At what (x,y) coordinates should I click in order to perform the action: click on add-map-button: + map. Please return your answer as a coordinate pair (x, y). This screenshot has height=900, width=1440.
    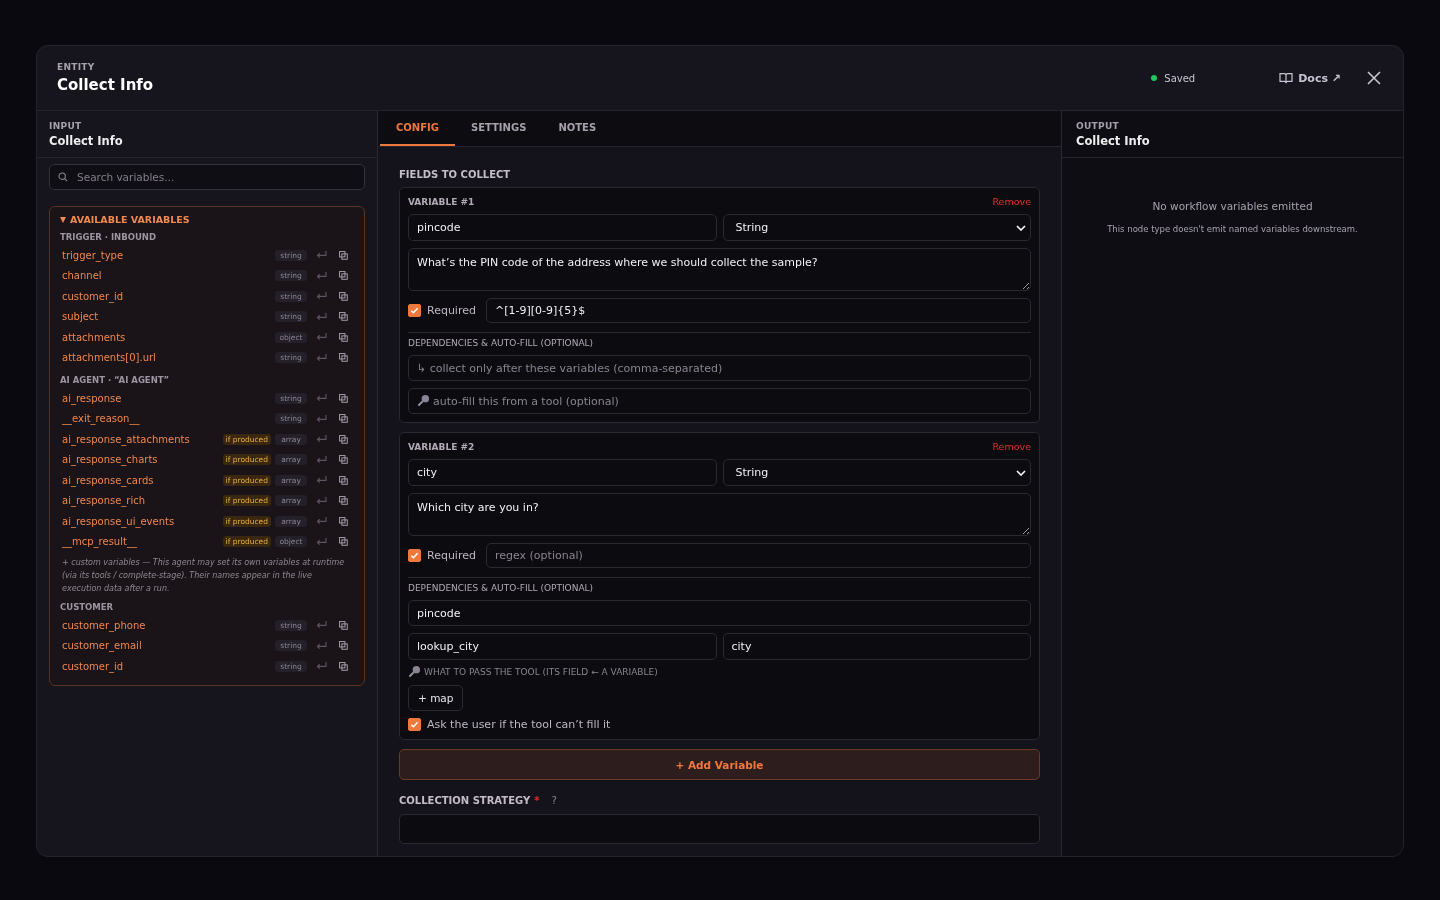
    Looking at the image, I should click on (436, 698).